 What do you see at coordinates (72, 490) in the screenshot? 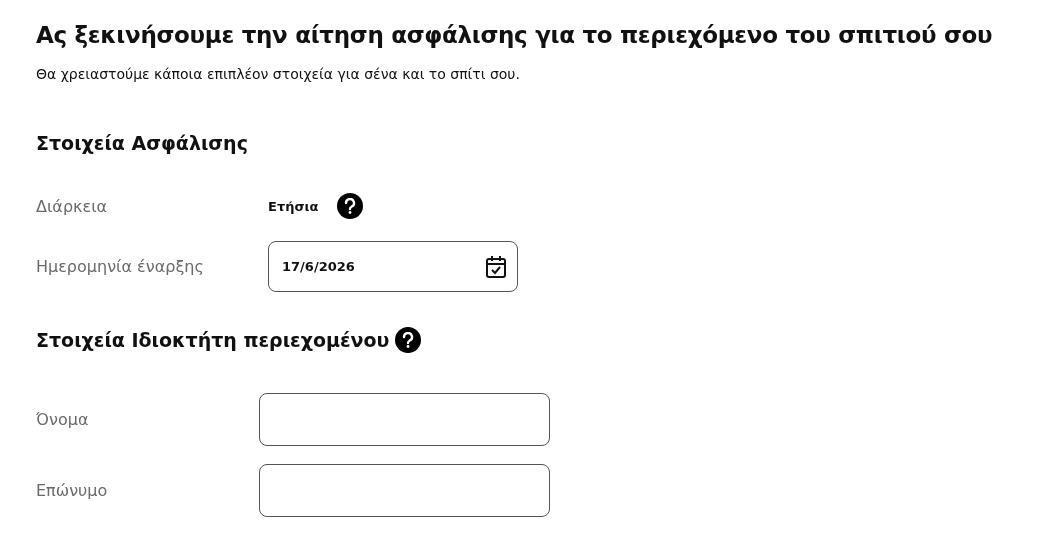
I see `field-label: Επώνυμο` at bounding box center [72, 490].